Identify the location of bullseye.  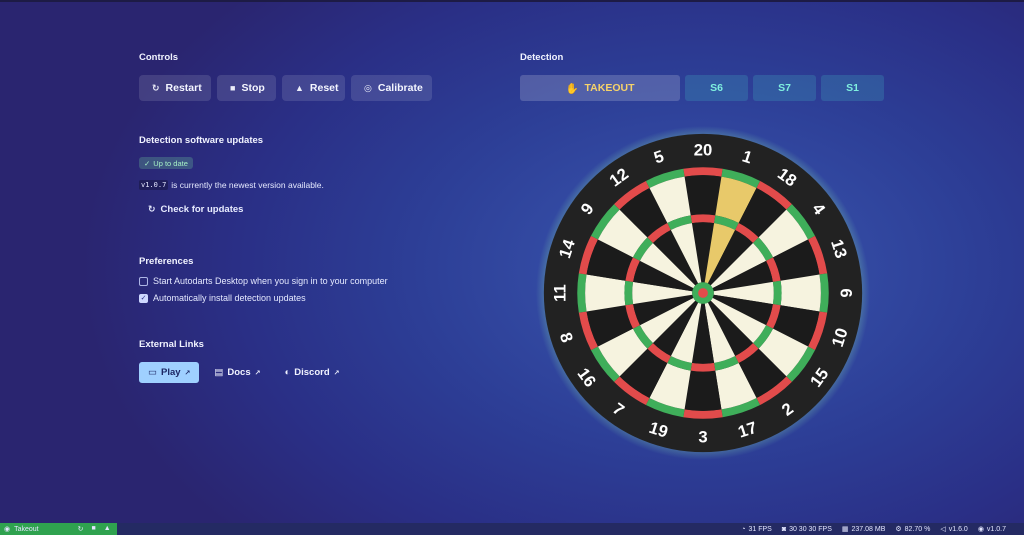
(703, 293).